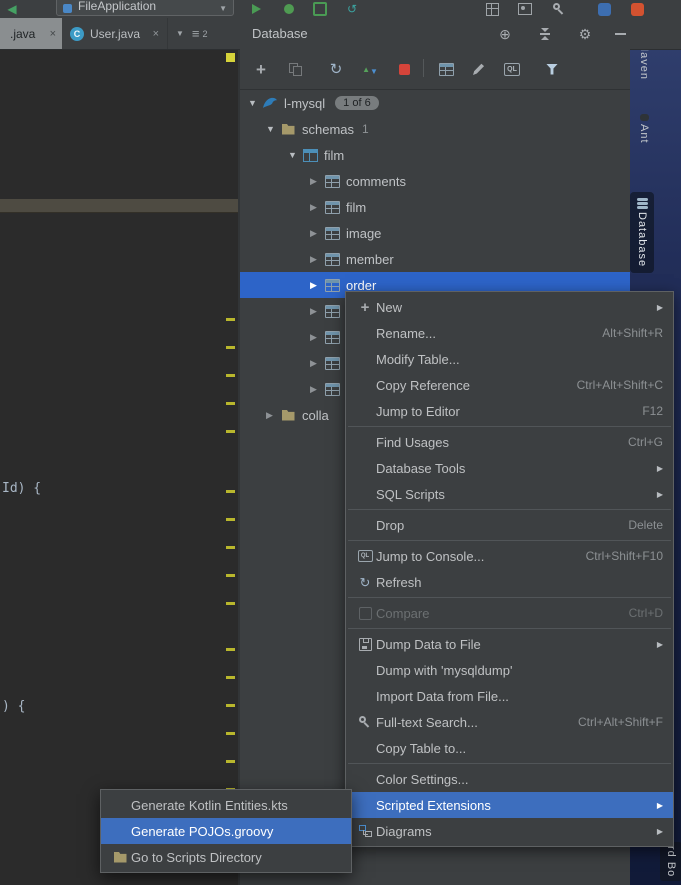 The image size is (681, 885). Describe the element at coordinates (637, 9) in the screenshot. I see `app-orange-icon` at that location.